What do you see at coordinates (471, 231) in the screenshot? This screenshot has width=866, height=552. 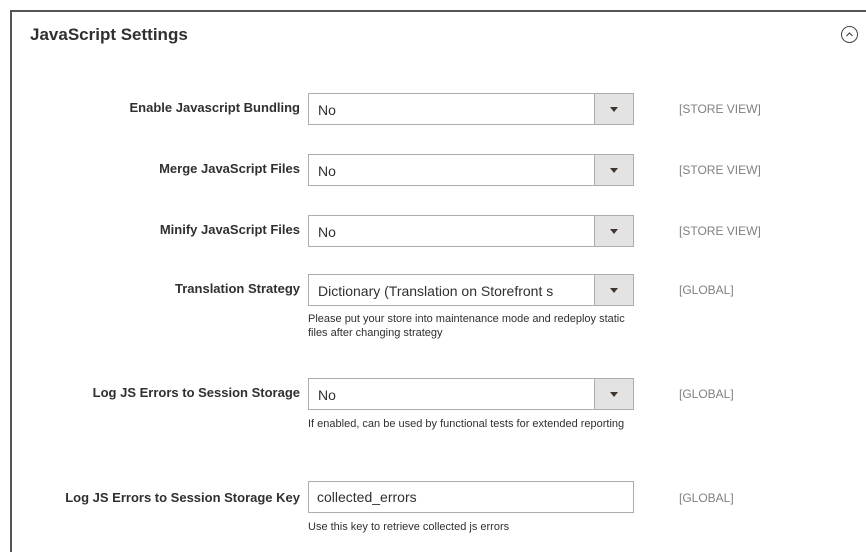 I see `minify-js-files-select: No` at bounding box center [471, 231].